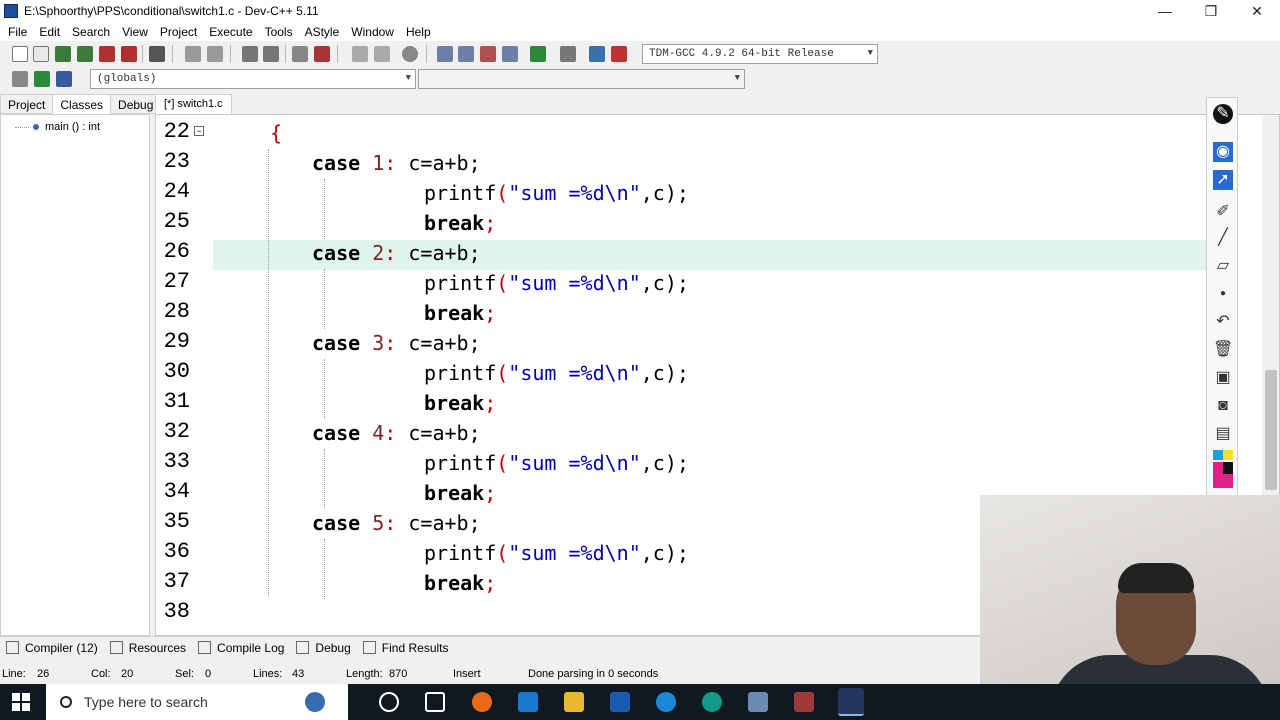 The height and width of the screenshot is (720, 1280). I want to click on save-icon, so click(63, 54).